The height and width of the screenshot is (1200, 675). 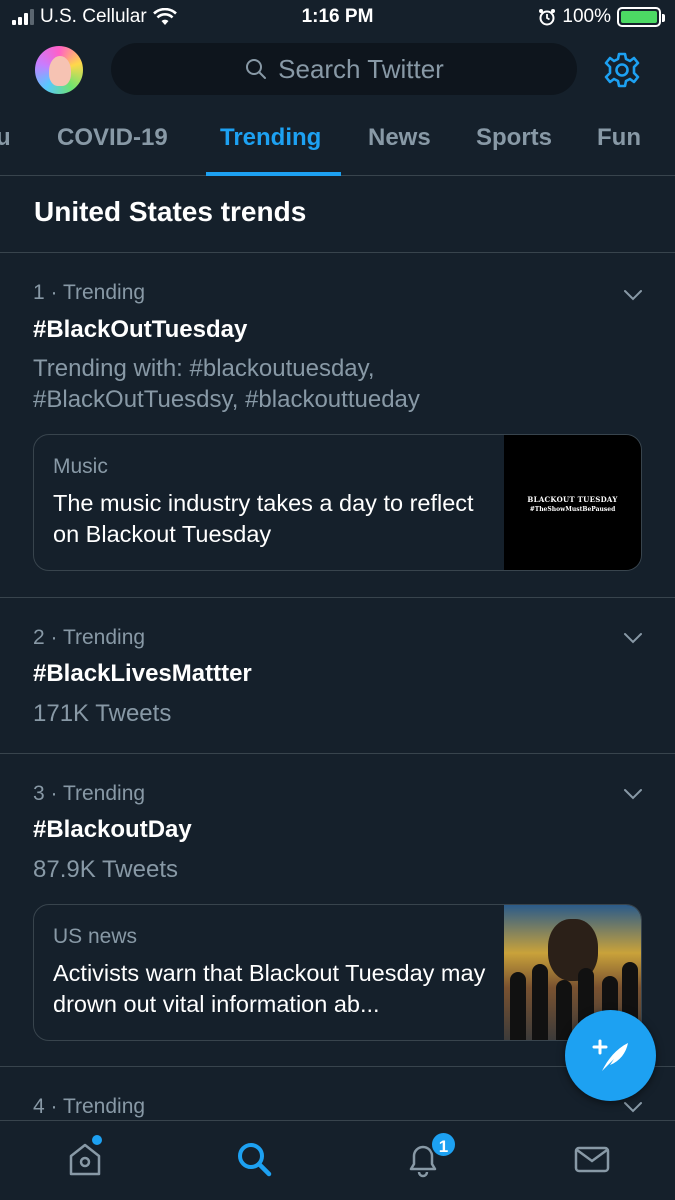 I want to click on notifications-badge: 1, so click(x=443, y=1144).